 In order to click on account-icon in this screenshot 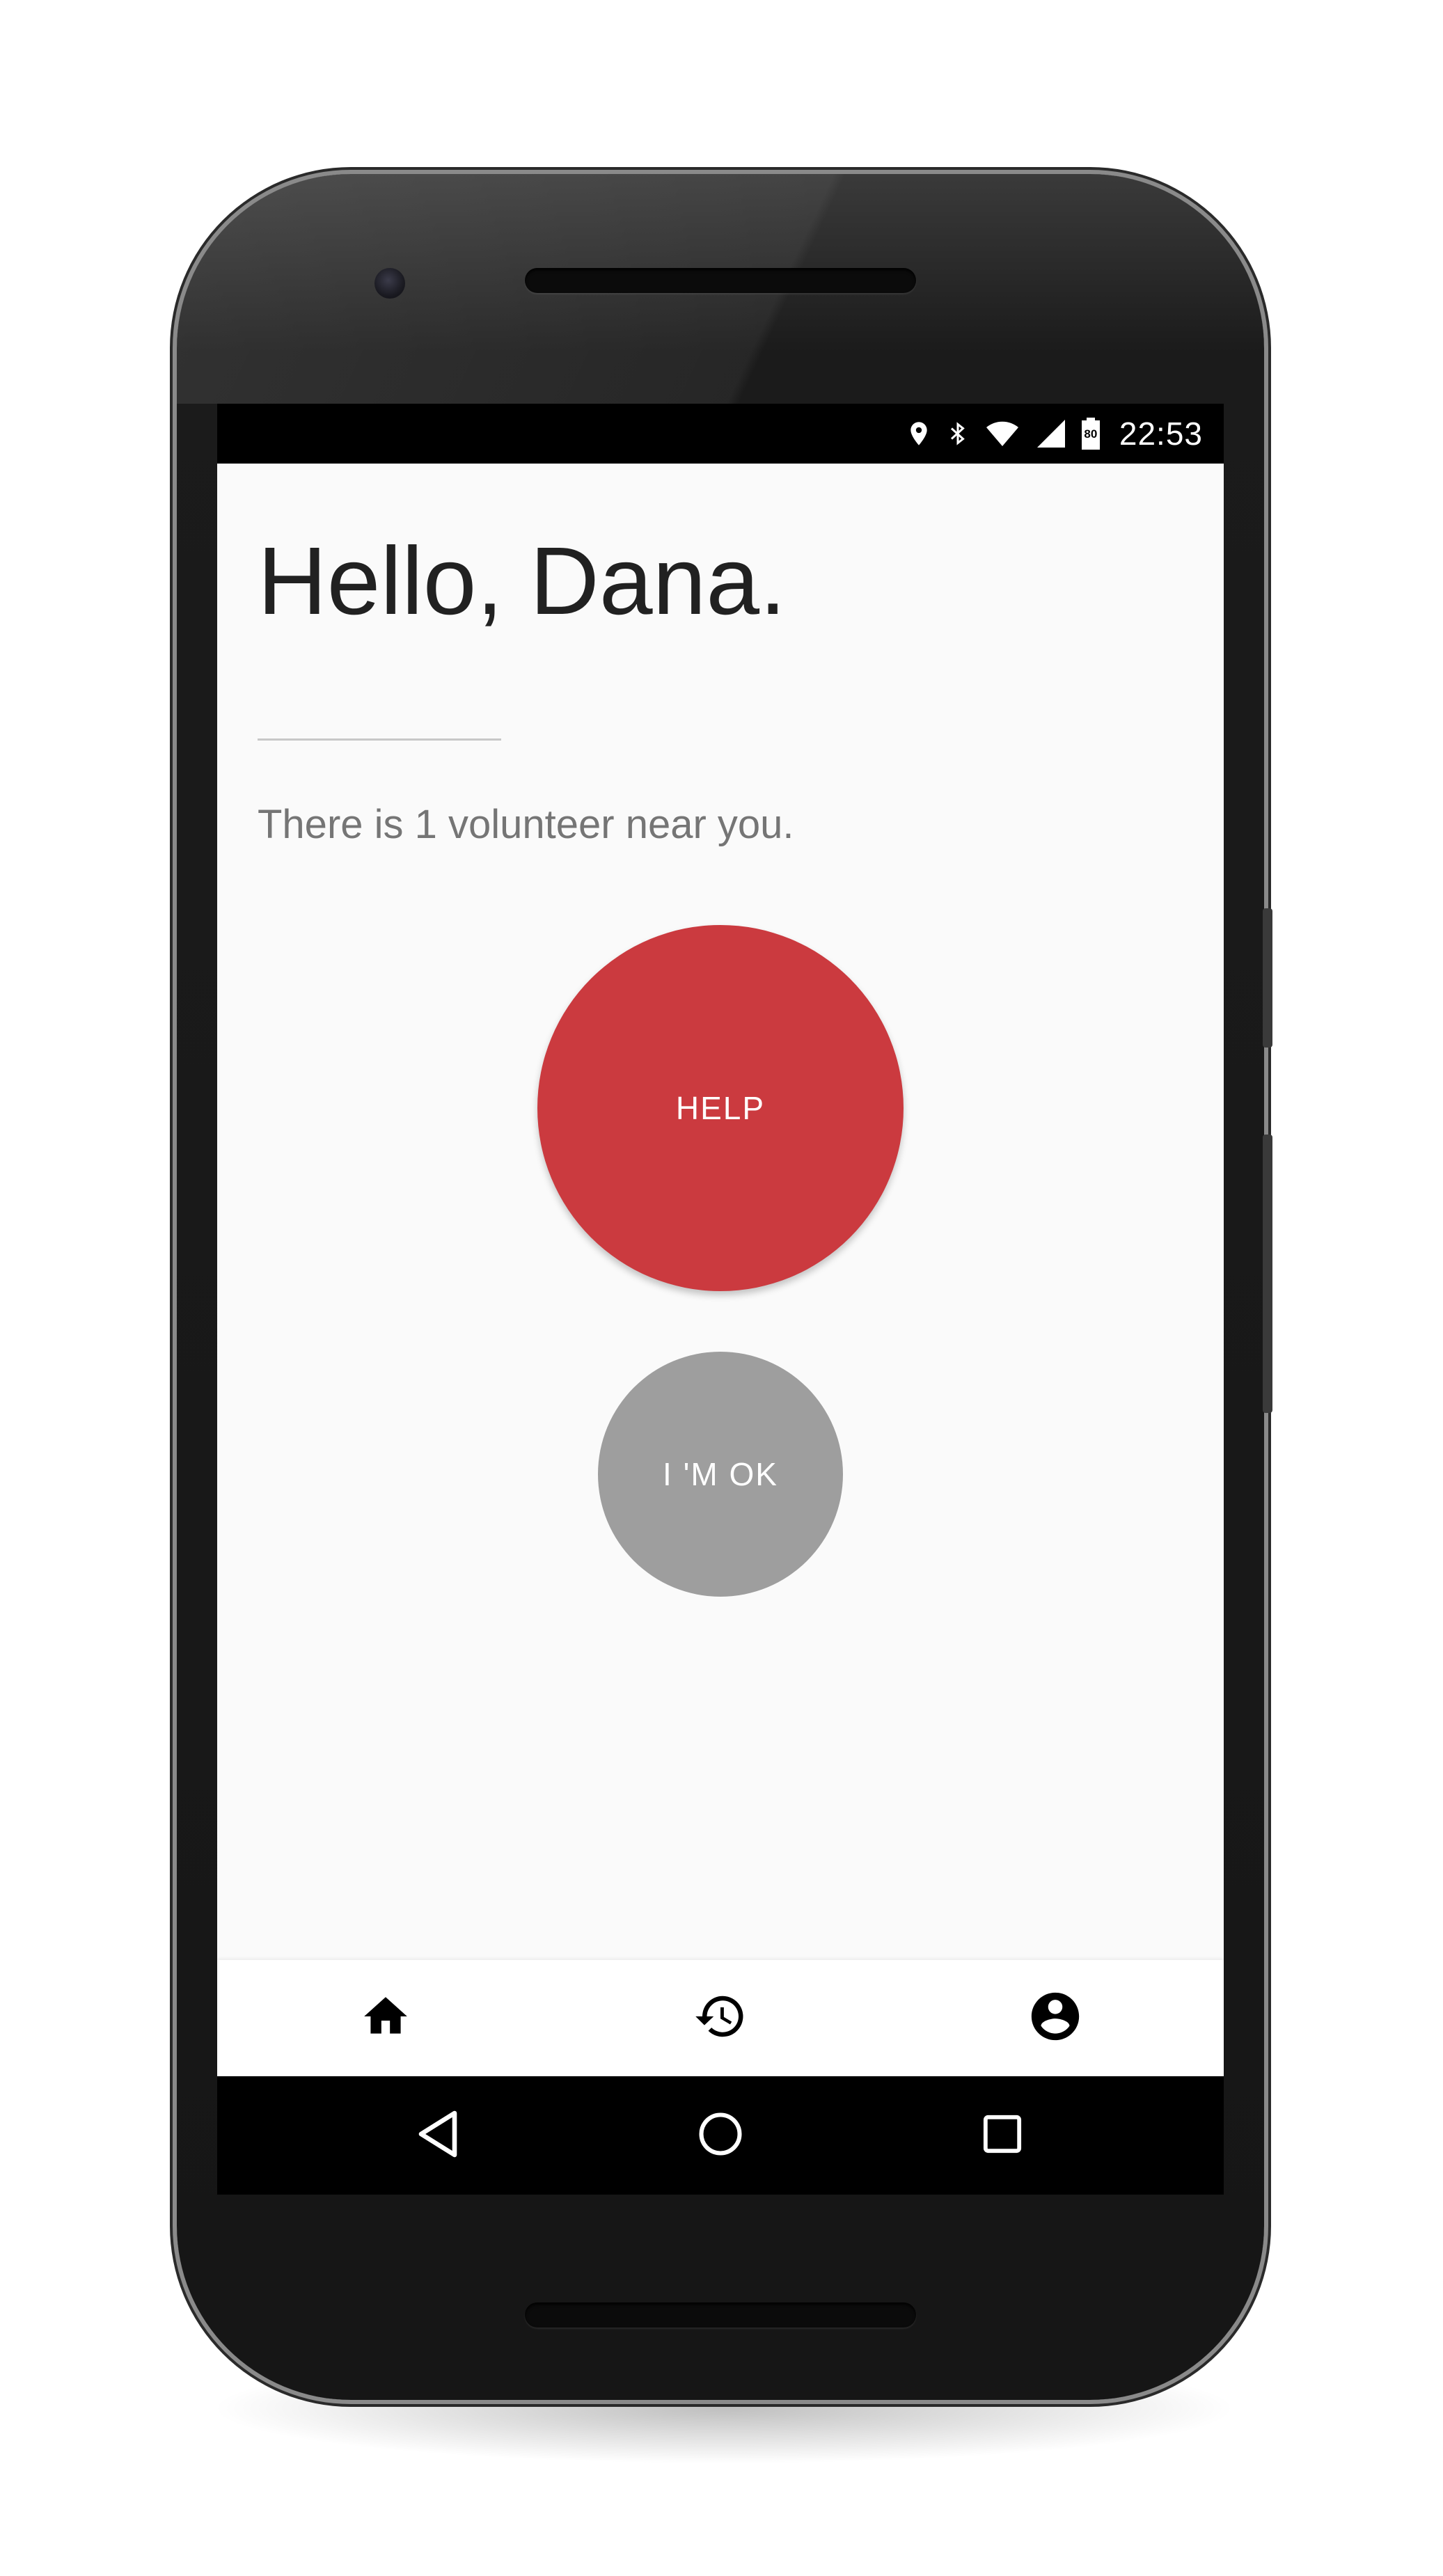, I will do `click(1055, 2018)`.